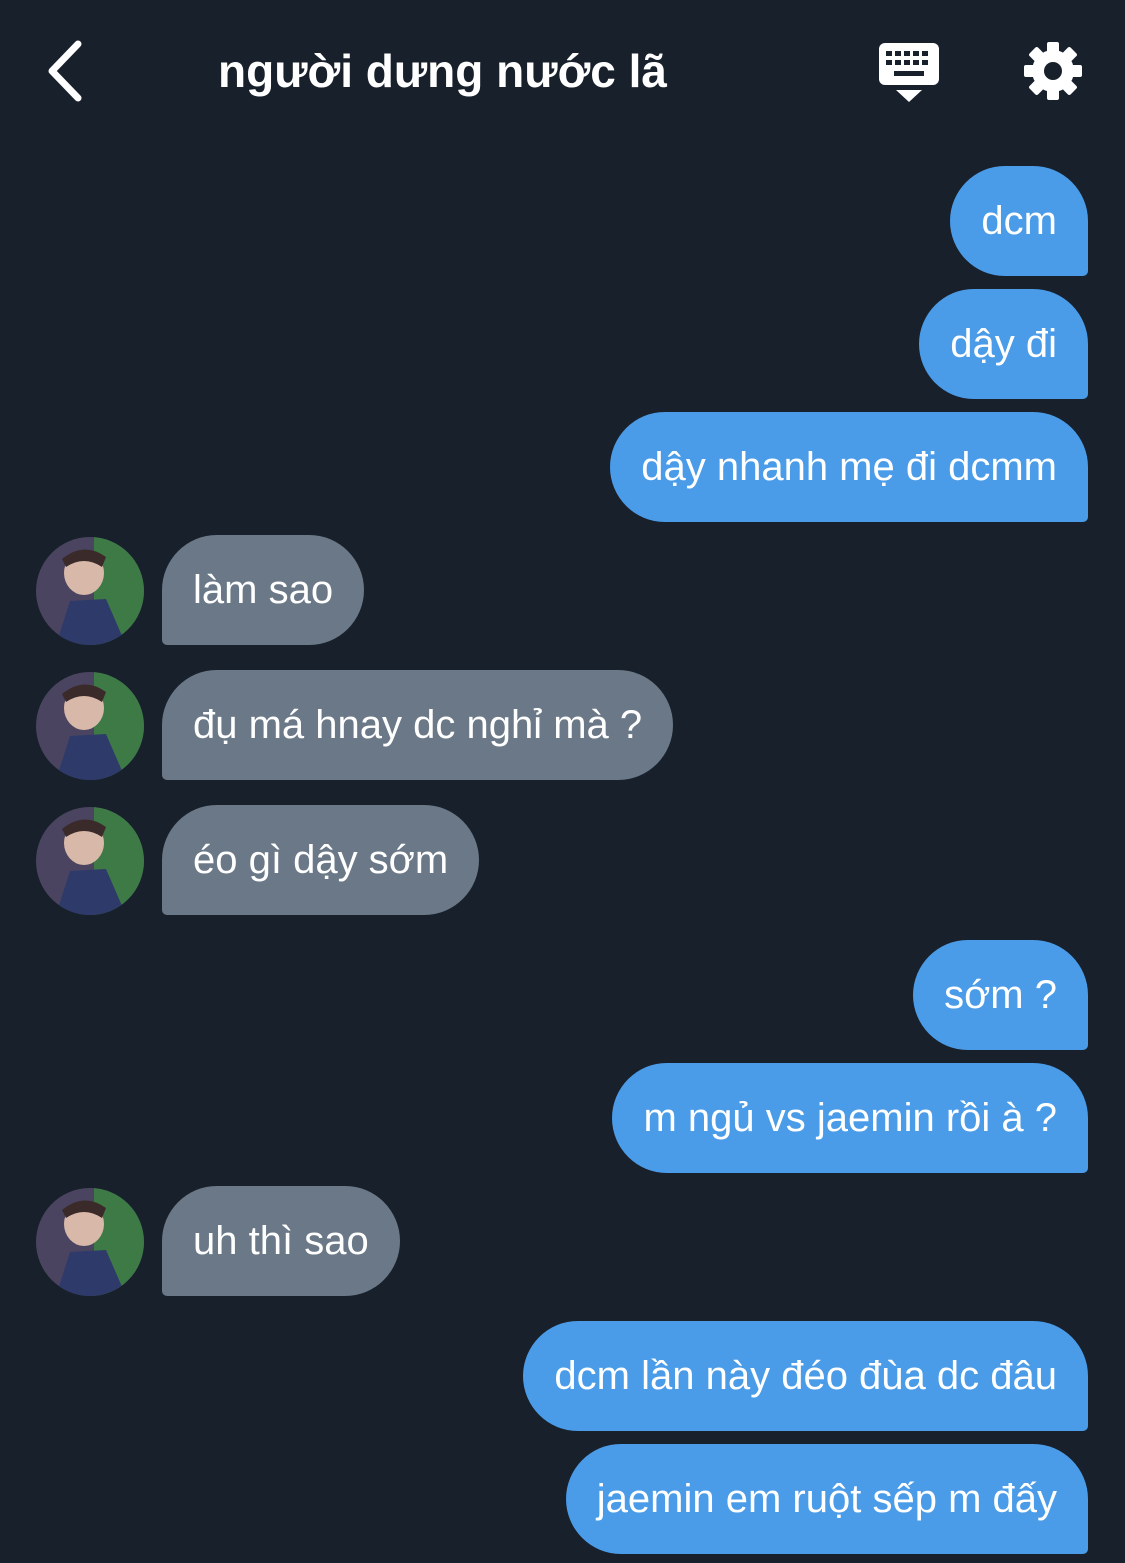 The width and height of the screenshot is (1125, 1563). I want to click on chat-header: người dưng nước lã, so click(562, 70).